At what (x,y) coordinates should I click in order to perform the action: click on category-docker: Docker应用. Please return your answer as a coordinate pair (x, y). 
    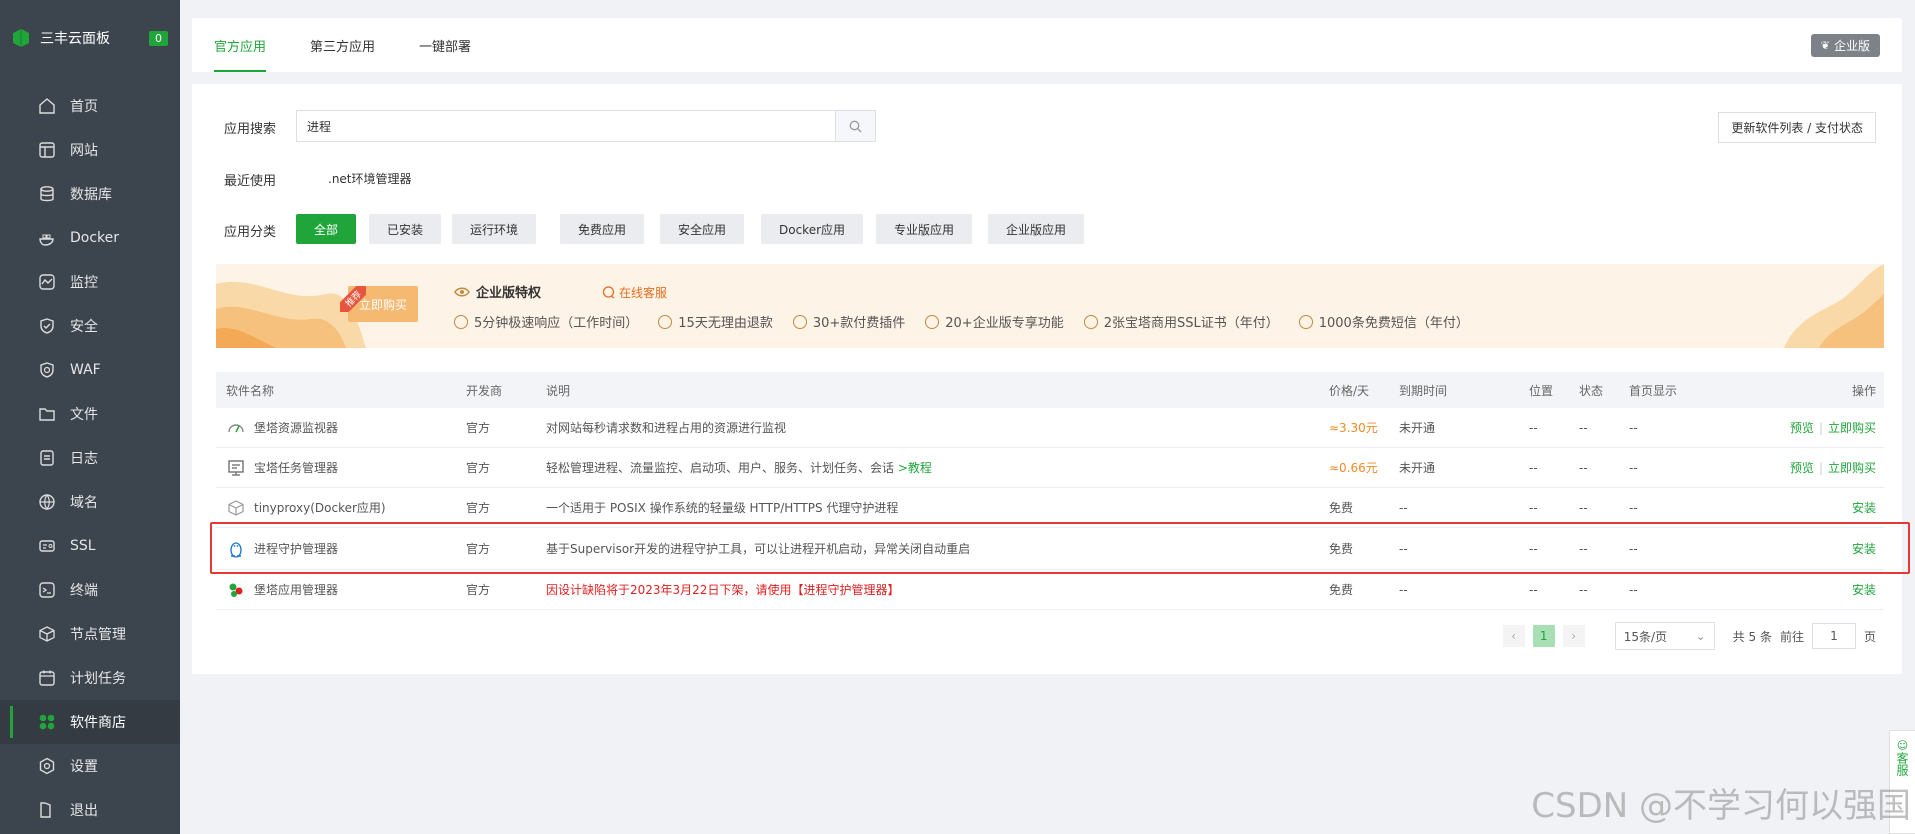
    Looking at the image, I should click on (812, 229).